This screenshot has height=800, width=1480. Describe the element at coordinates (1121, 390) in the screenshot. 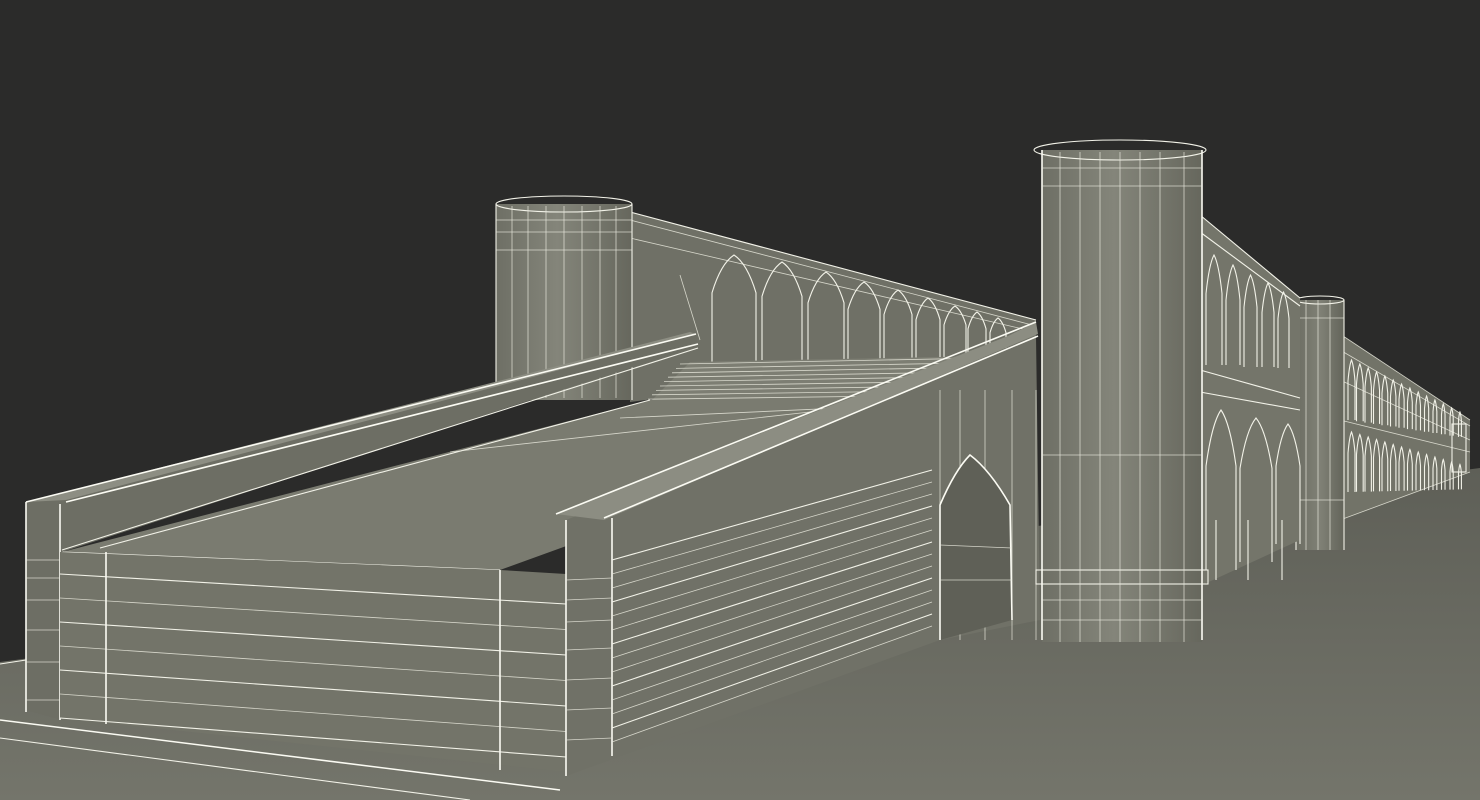

I see `main-tower` at that location.